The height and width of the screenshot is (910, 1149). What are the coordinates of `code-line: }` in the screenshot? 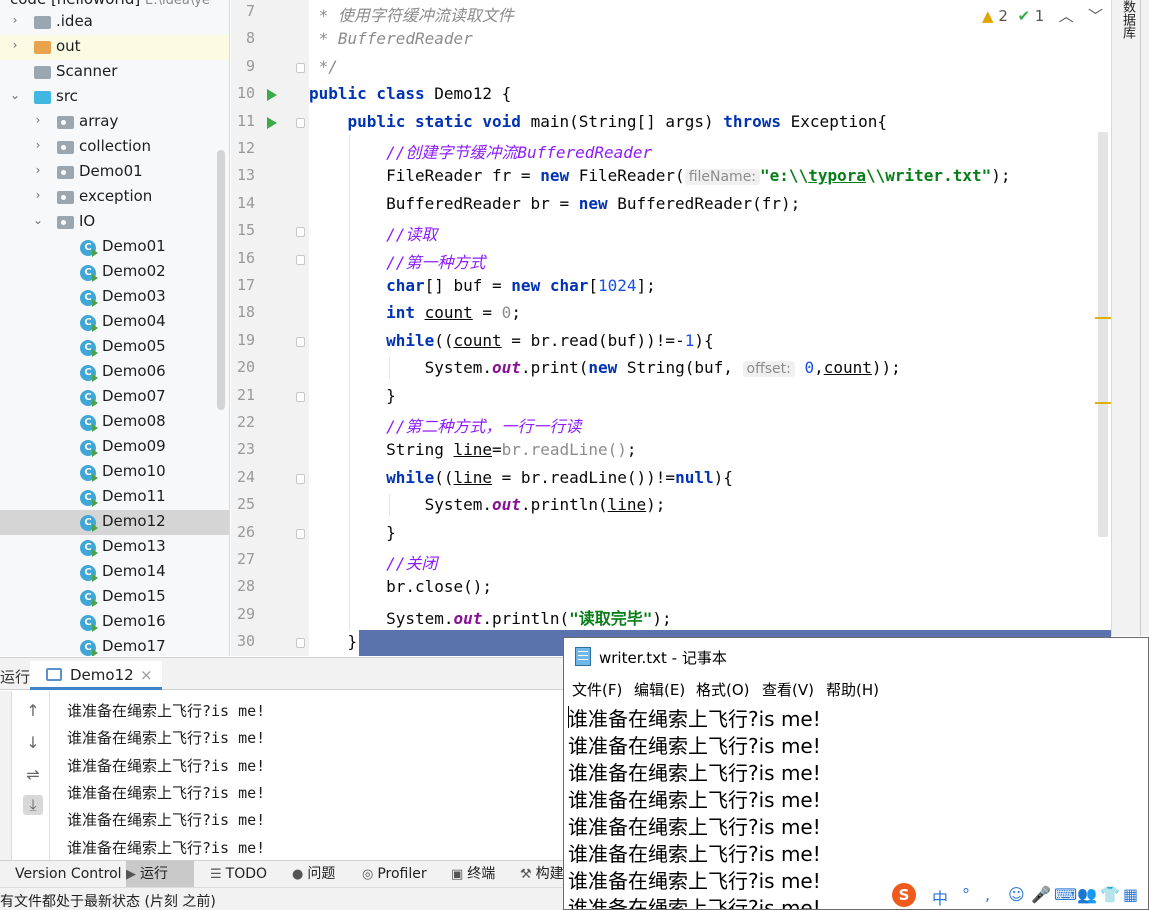 It's located at (352, 395).